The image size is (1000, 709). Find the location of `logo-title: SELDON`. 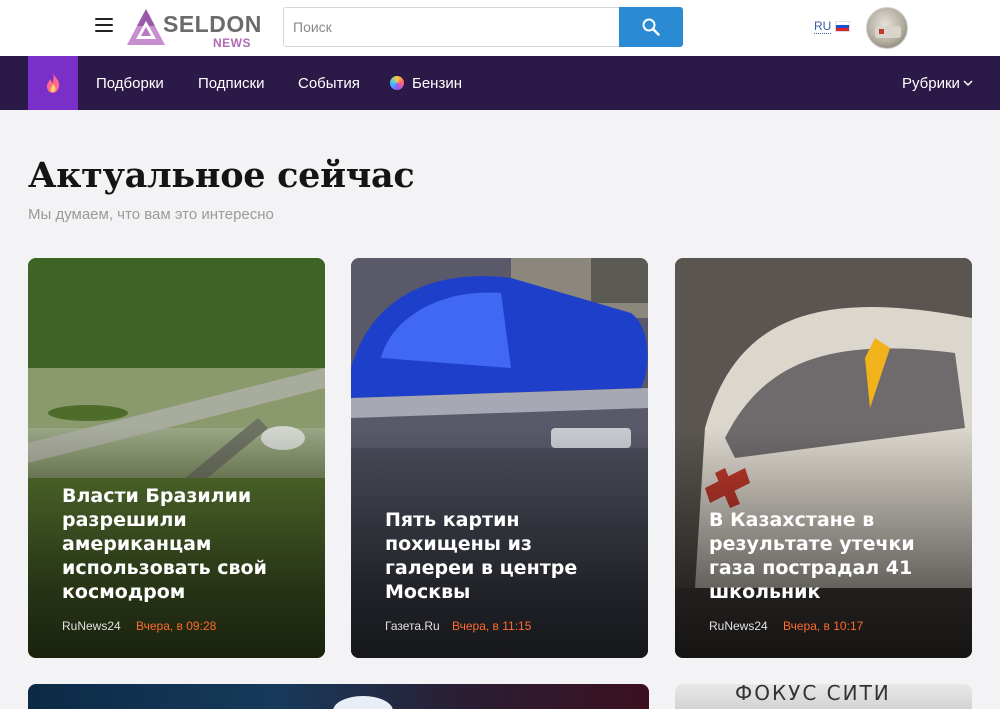

logo-title: SELDON is located at coordinates (212, 24).